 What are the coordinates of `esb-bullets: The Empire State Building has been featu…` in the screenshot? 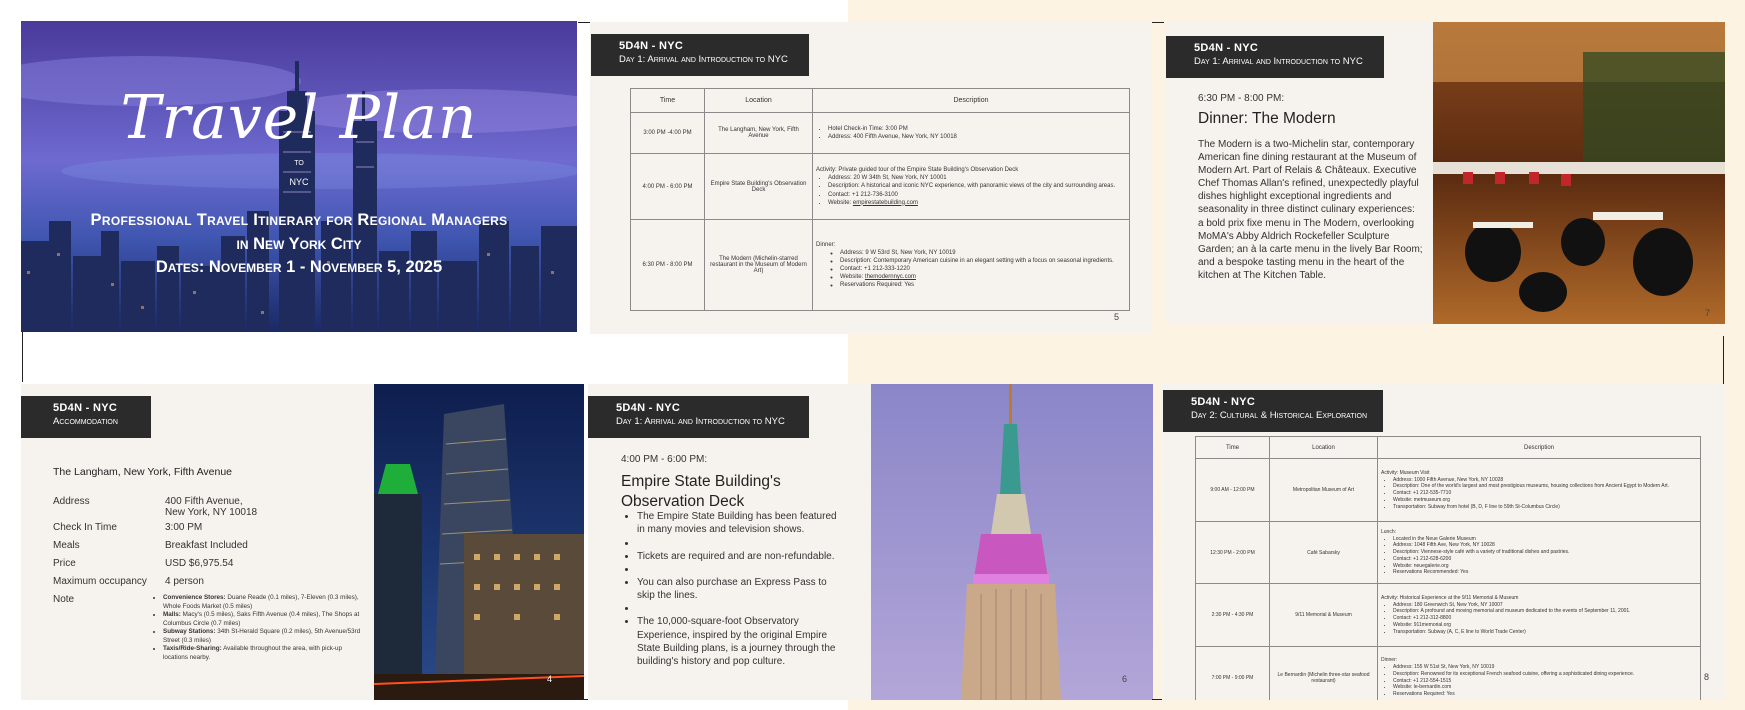 It's located at (731, 589).